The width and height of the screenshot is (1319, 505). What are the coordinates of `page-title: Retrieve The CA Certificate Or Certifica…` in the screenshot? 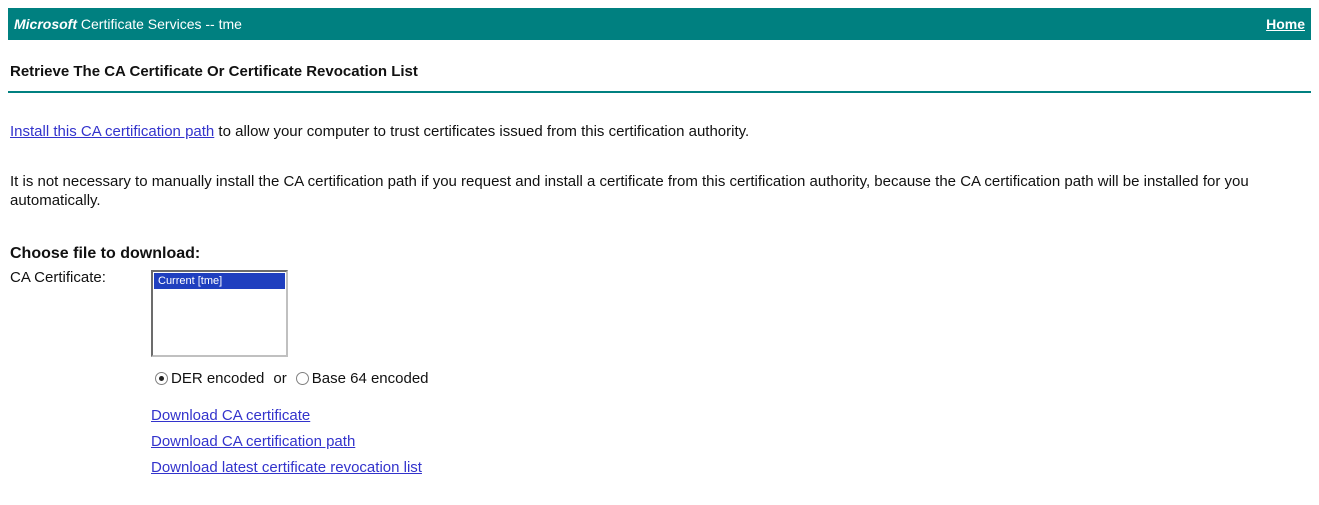 It's located at (214, 71).